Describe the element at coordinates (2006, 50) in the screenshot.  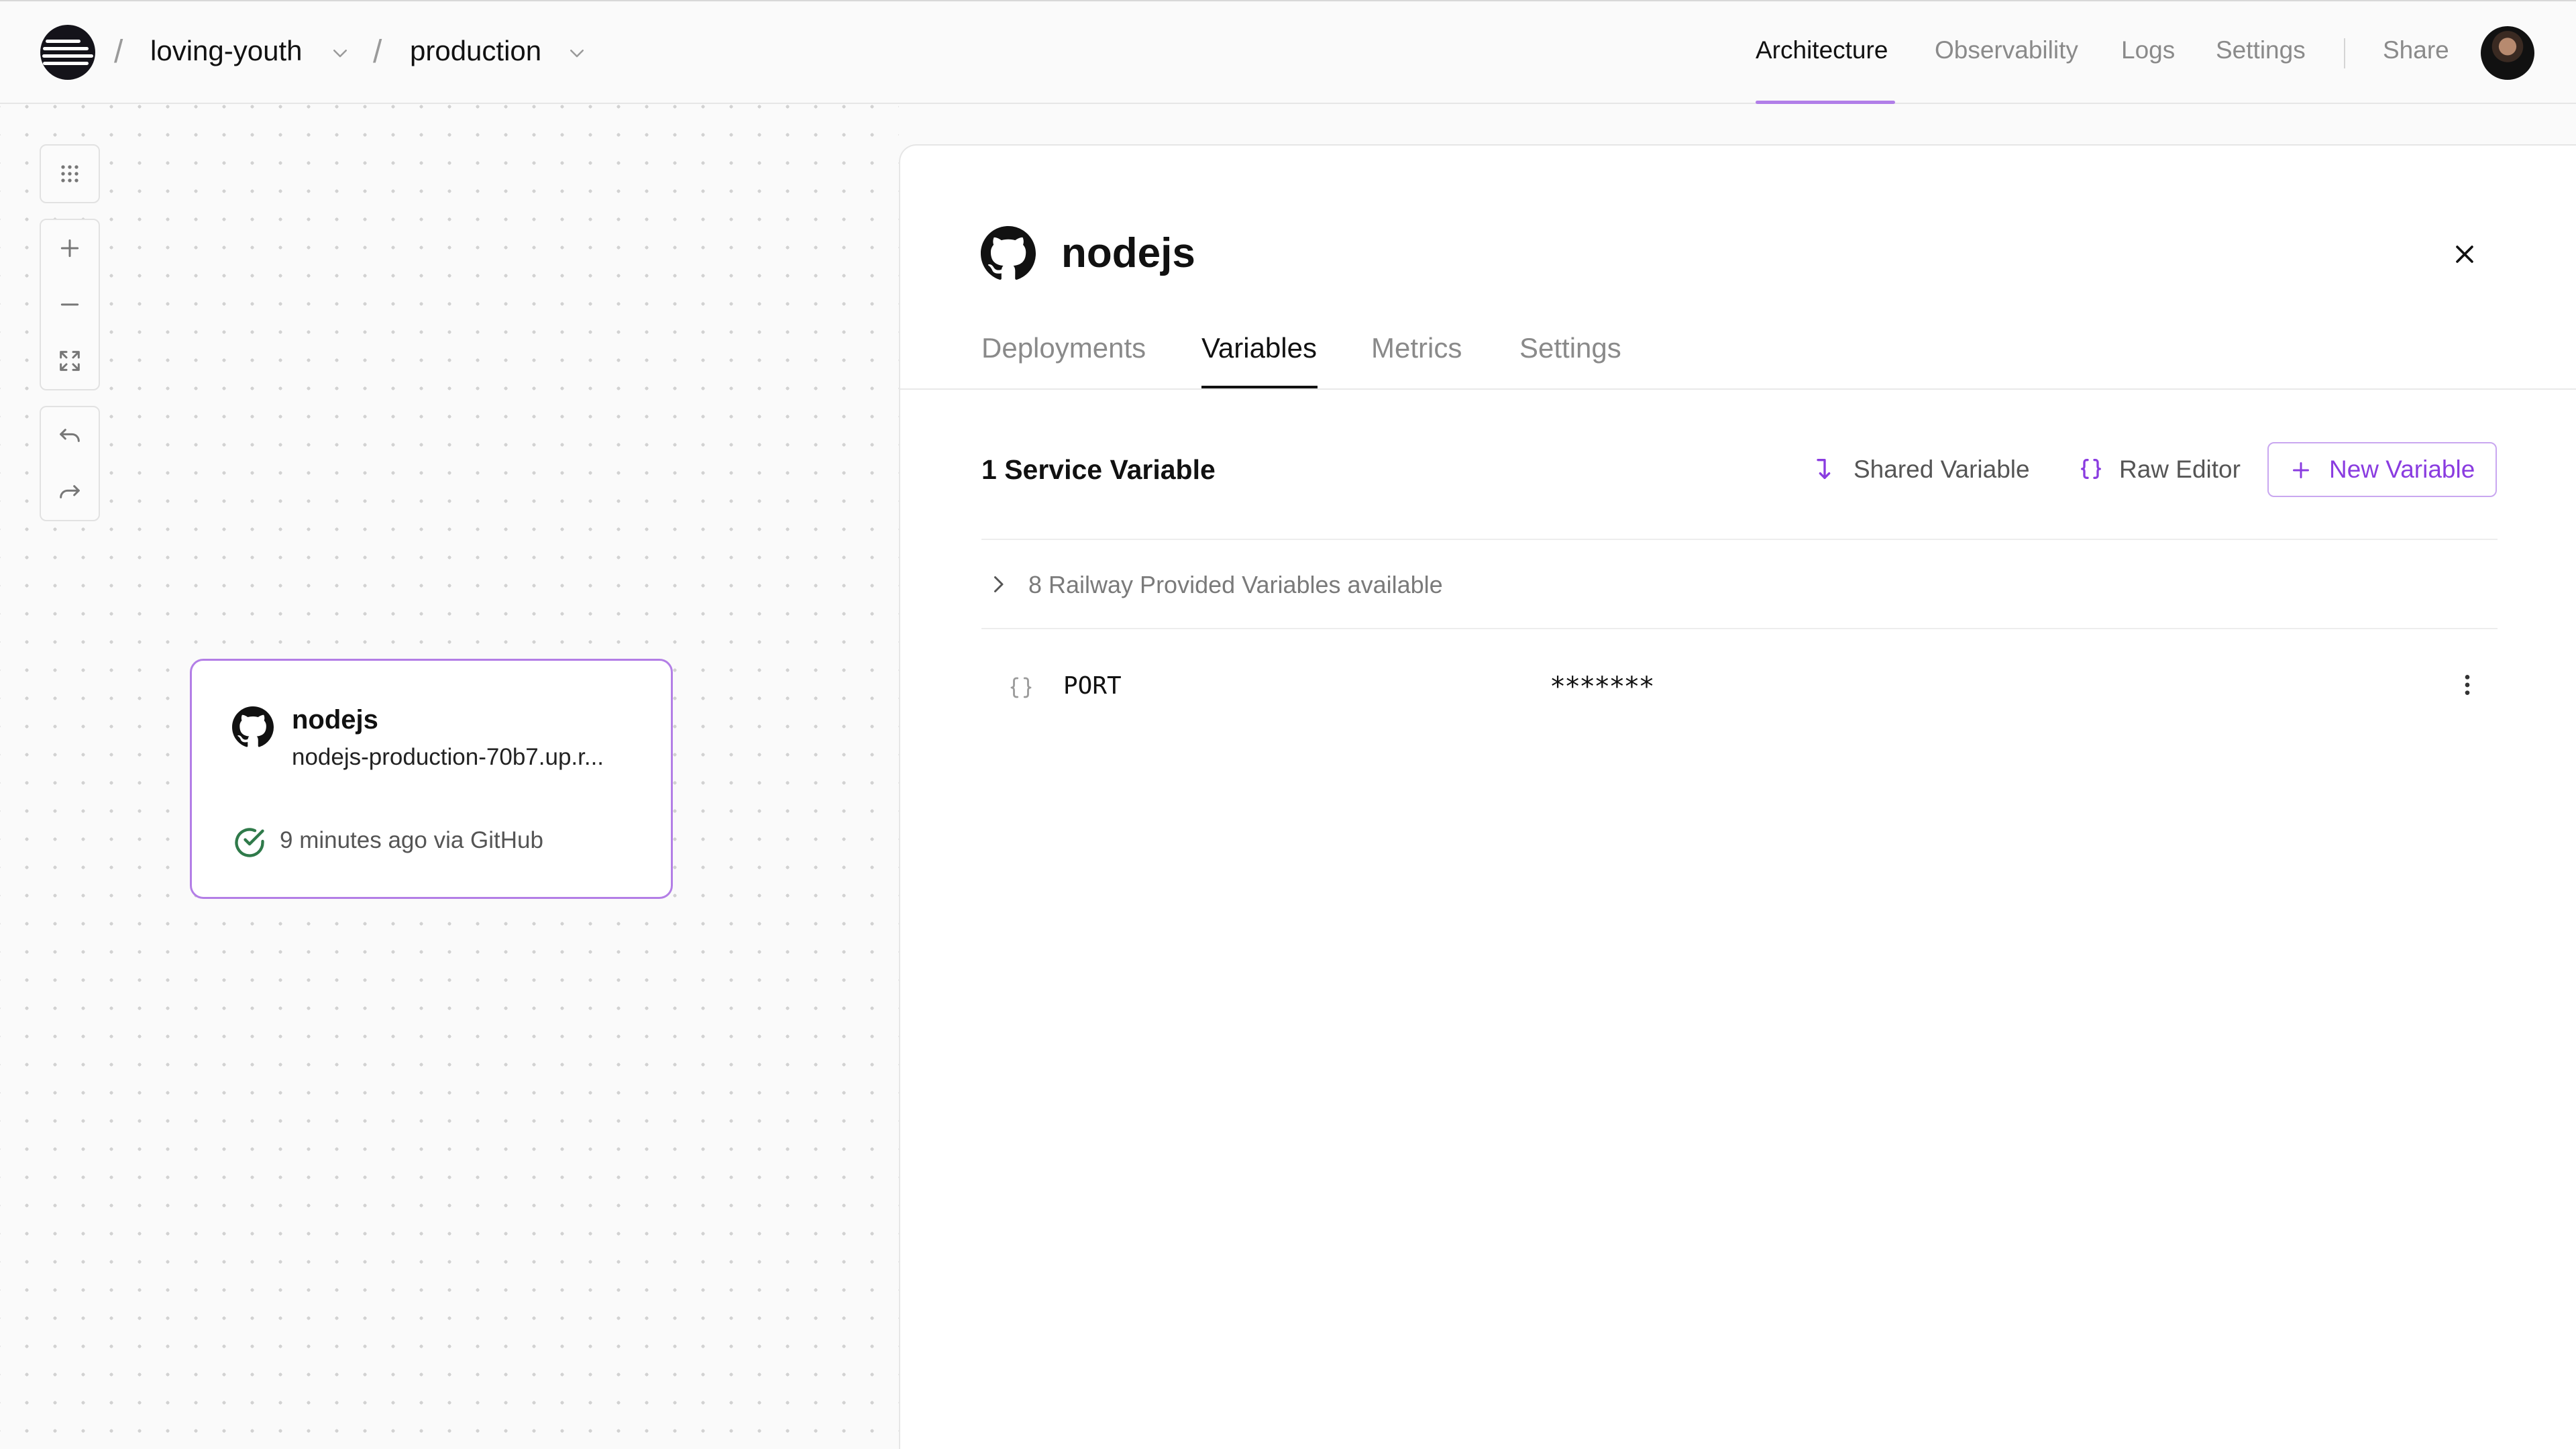
I see `nav-observability: Observability` at that location.